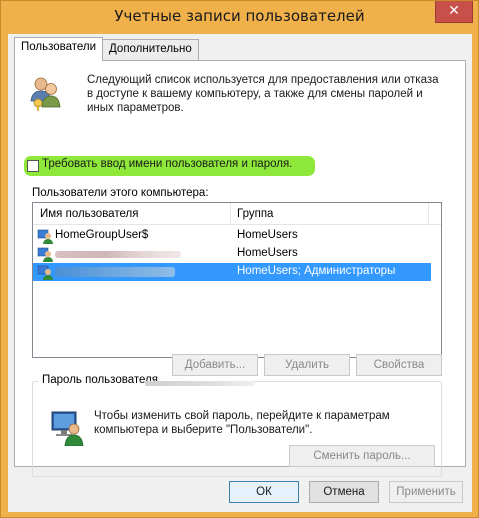 This screenshot has height=518, width=479. What do you see at coordinates (232, 254) in the screenshot?
I see `table-row: HomeUsers` at bounding box center [232, 254].